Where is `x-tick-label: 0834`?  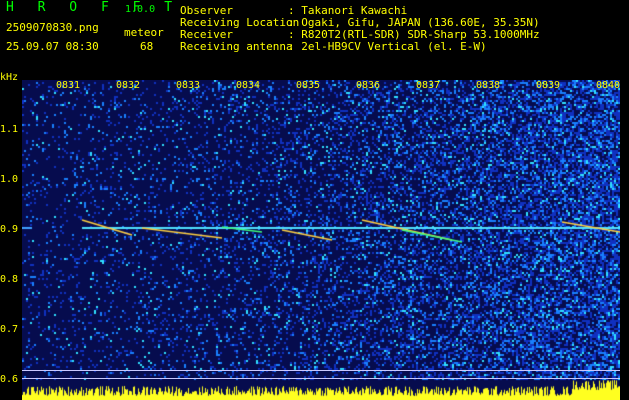
x-tick-label: 0834 is located at coordinates (248, 85).